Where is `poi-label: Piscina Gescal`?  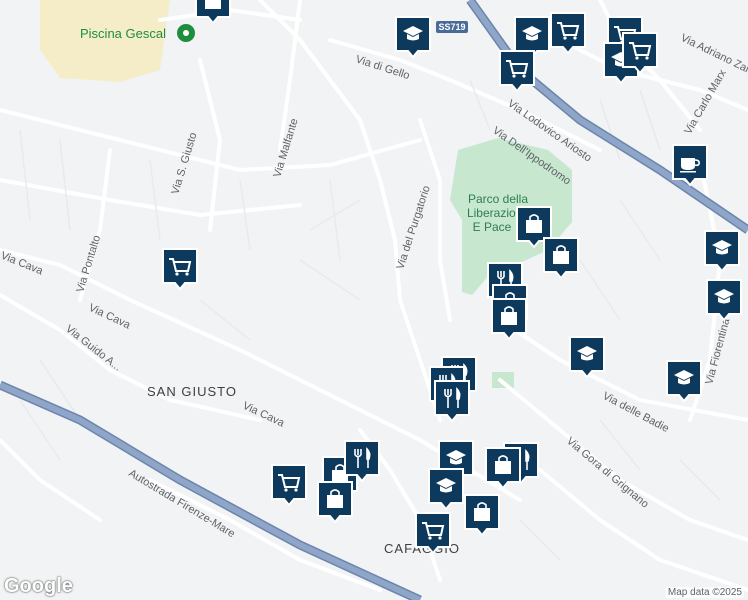 poi-label: Piscina Gescal is located at coordinates (123, 33).